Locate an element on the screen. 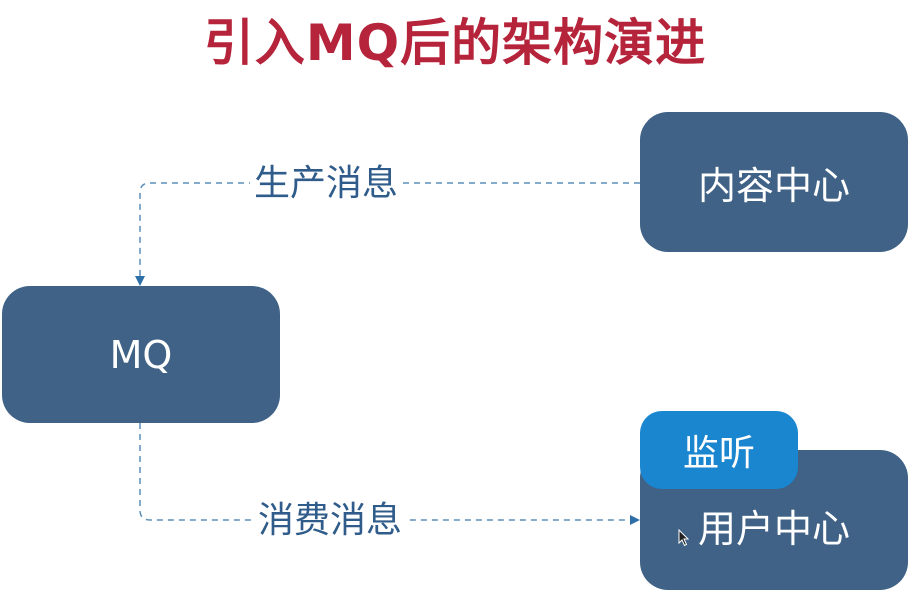 The image size is (910, 597). listen-badge: 监听 is located at coordinates (719, 450).